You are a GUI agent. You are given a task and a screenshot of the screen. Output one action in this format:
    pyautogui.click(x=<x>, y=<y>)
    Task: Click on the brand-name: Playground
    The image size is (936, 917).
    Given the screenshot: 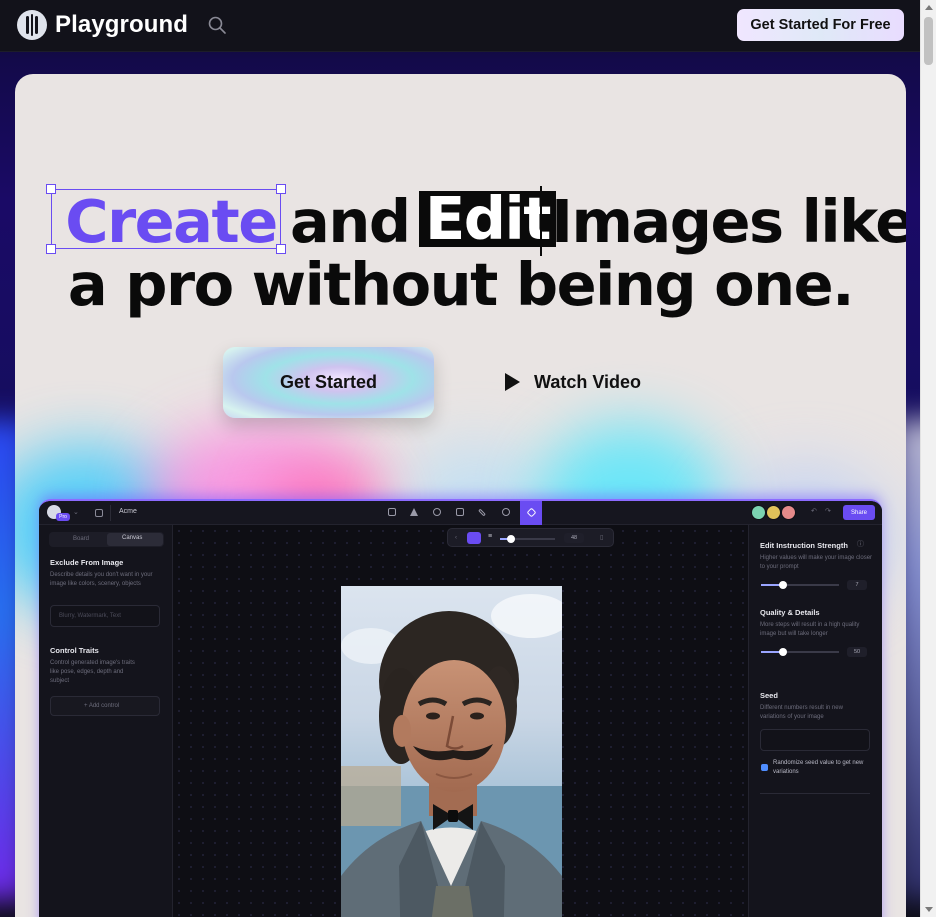 What is the action you would take?
    pyautogui.click(x=121, y=25)
    